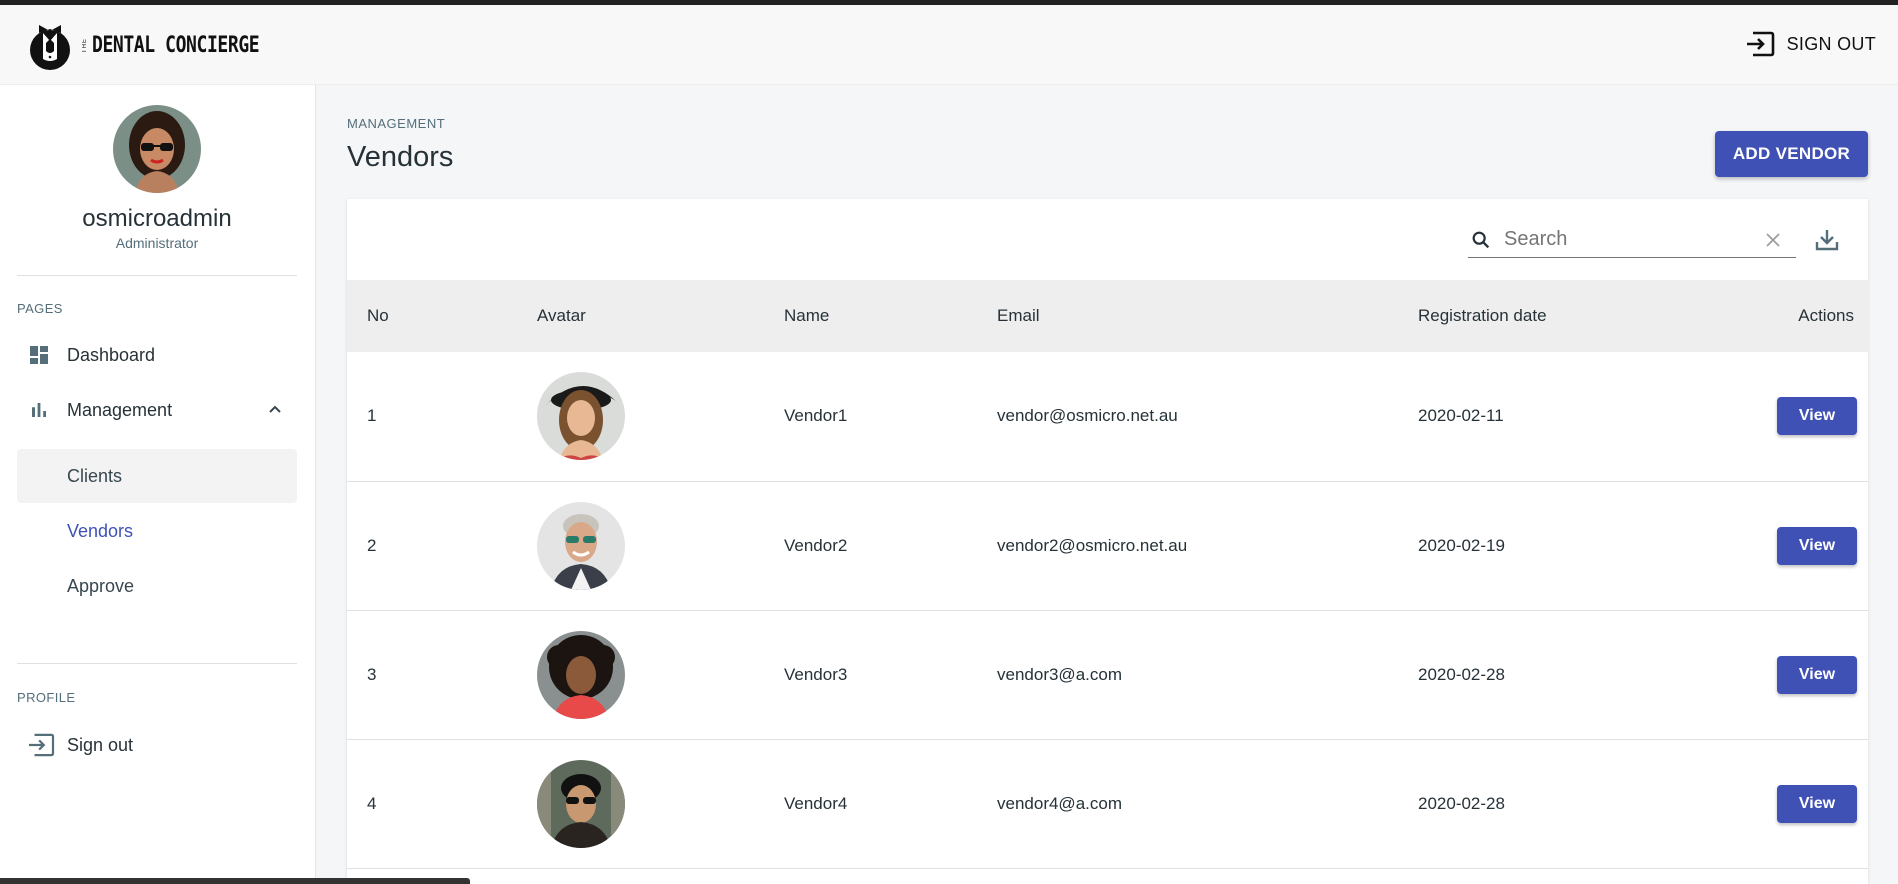 The height and width of the screenshot is (884, 1898). Describe the element at coordinates (100, 744) in the screenshot. I see `sidebar-item-label: Sign out` at that location.